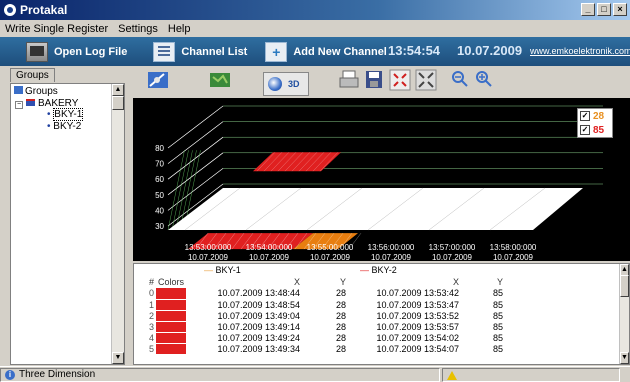 The height and width of the screenshot is (382, 630). What do you see at coordinates (349, 79) in the screenshot?
I see `print-icon` at bounding box center [349, 79].